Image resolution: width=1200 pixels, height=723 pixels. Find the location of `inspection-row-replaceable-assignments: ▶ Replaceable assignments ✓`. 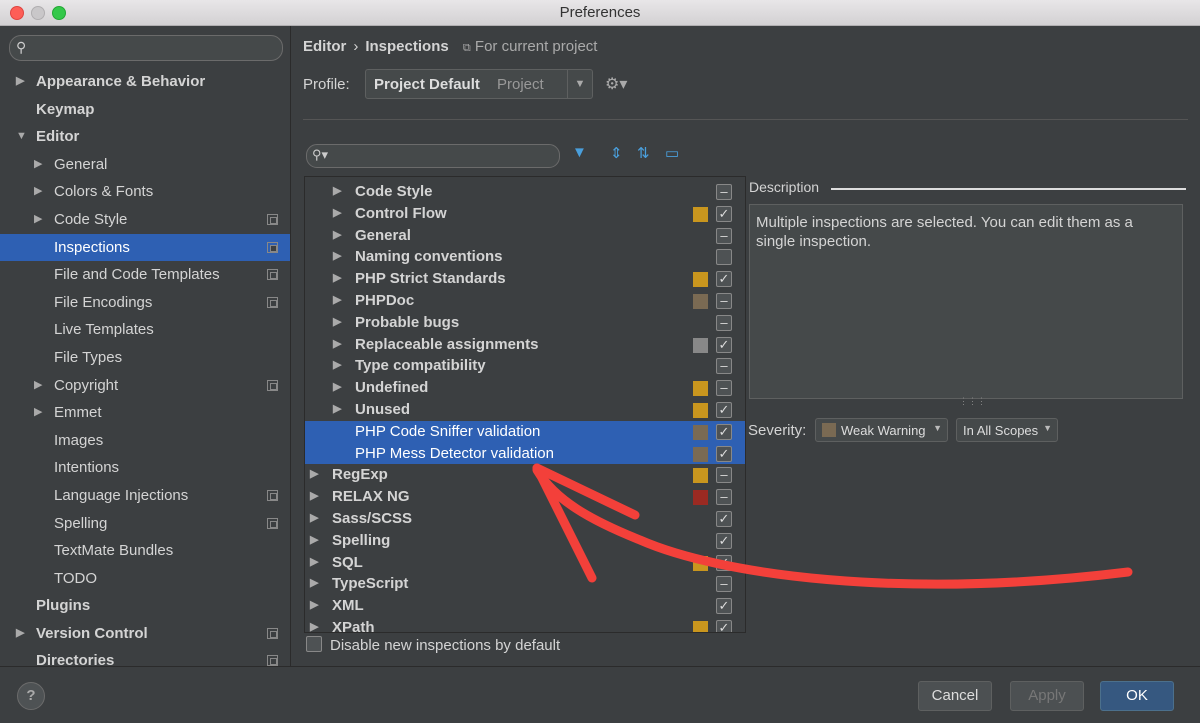

inspection-row-replaceable-assignments: ▶ Replaceable assignments ✓ is located at coordinates (525, 345).